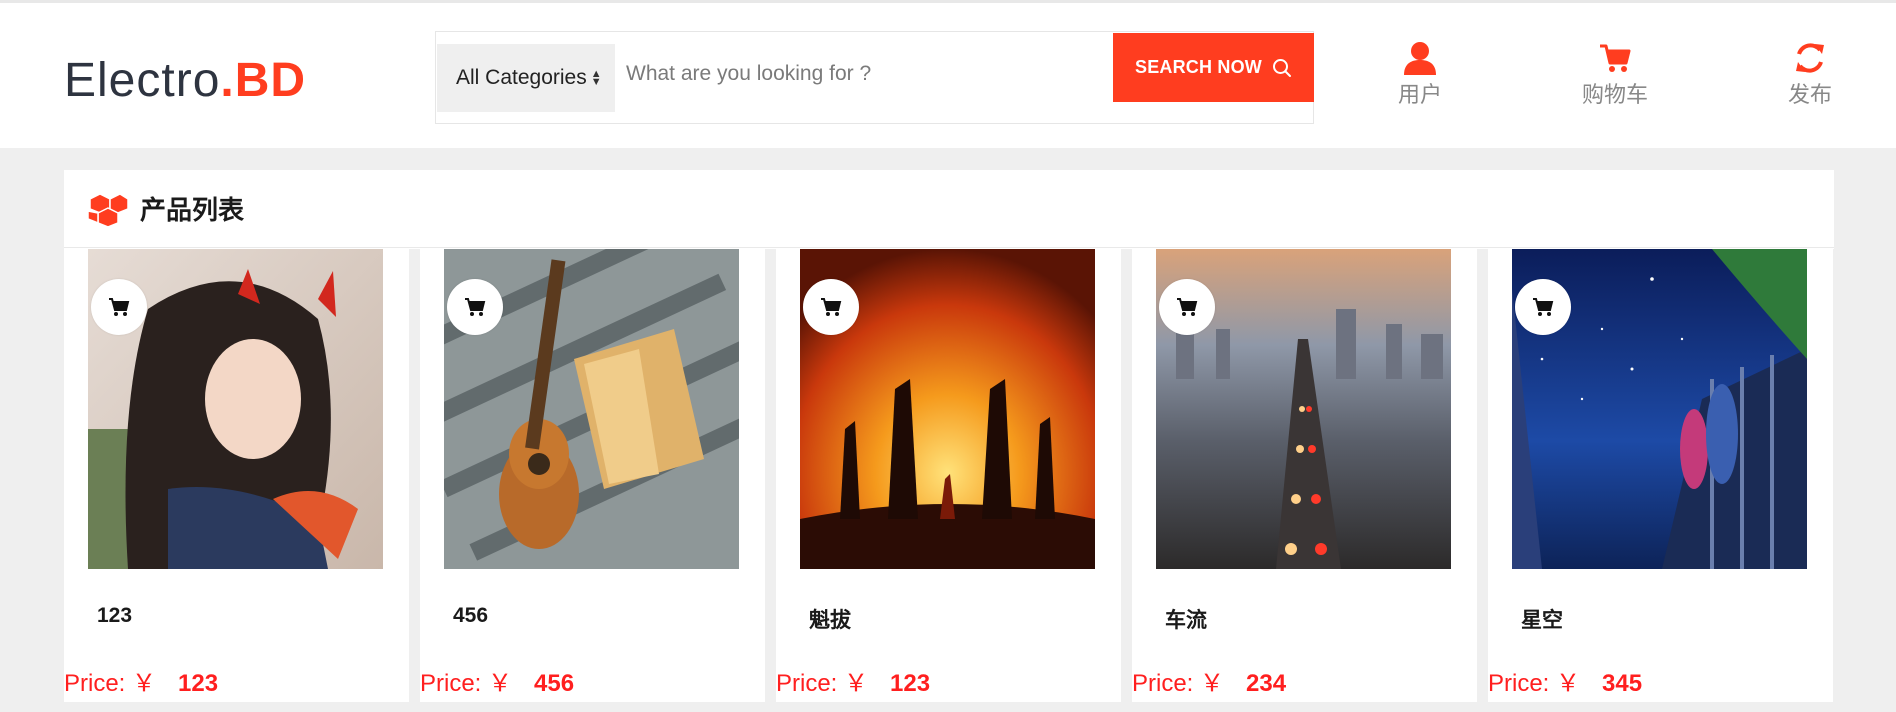 This screenshot has width=1896, height=712. I want to click on product-card: 魁拔 Price: ￥ 123, so click(948, 475).